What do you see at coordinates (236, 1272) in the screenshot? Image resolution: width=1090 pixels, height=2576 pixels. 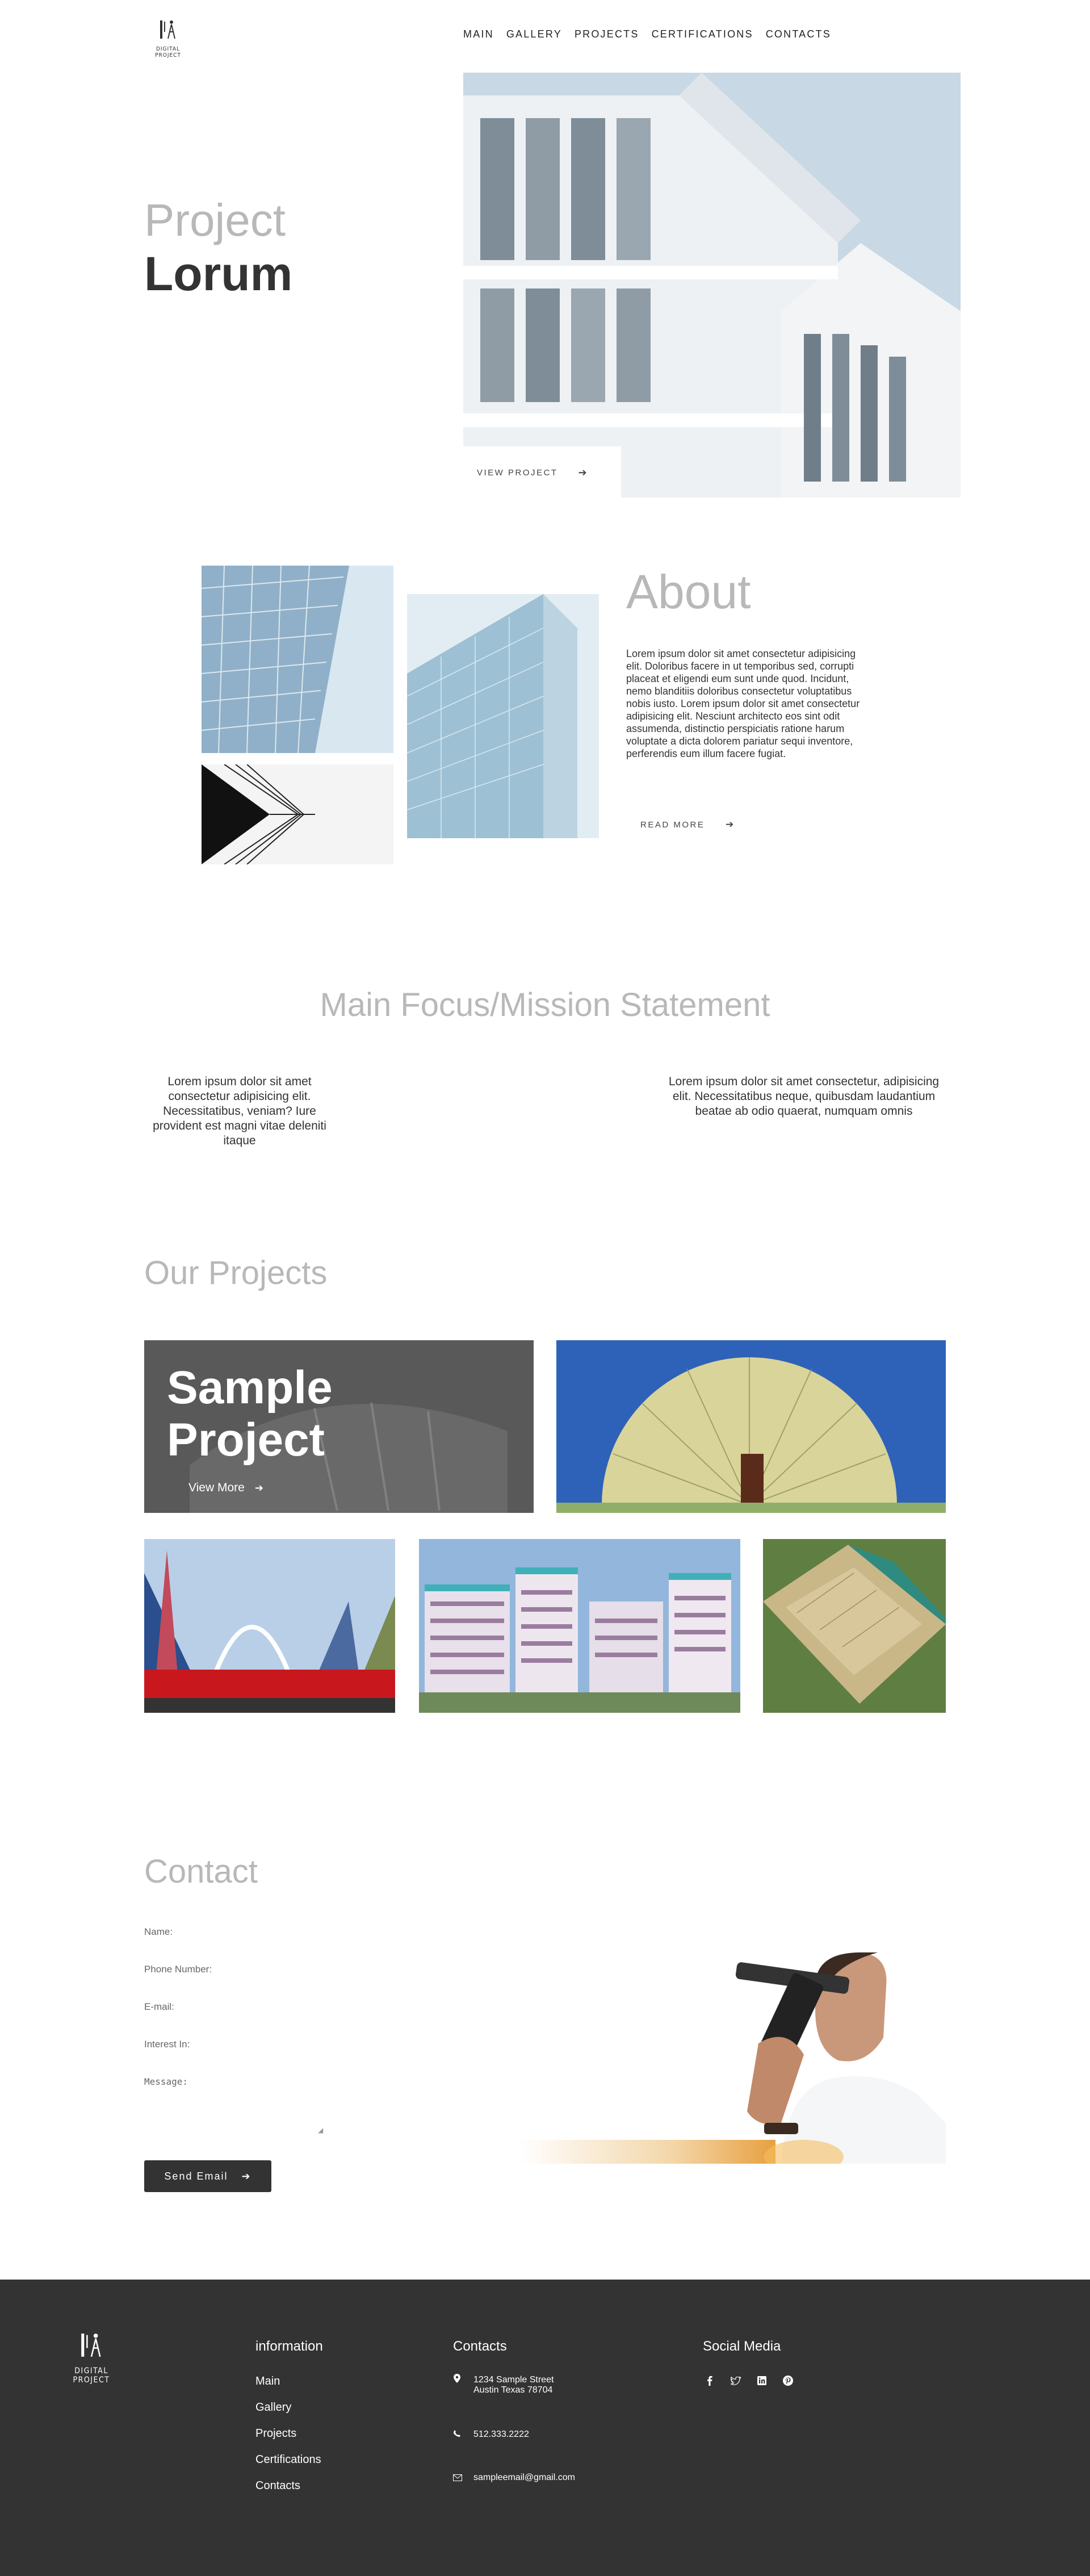 I see `projects-title: Our Projects` at bounding box center [236, 1272].